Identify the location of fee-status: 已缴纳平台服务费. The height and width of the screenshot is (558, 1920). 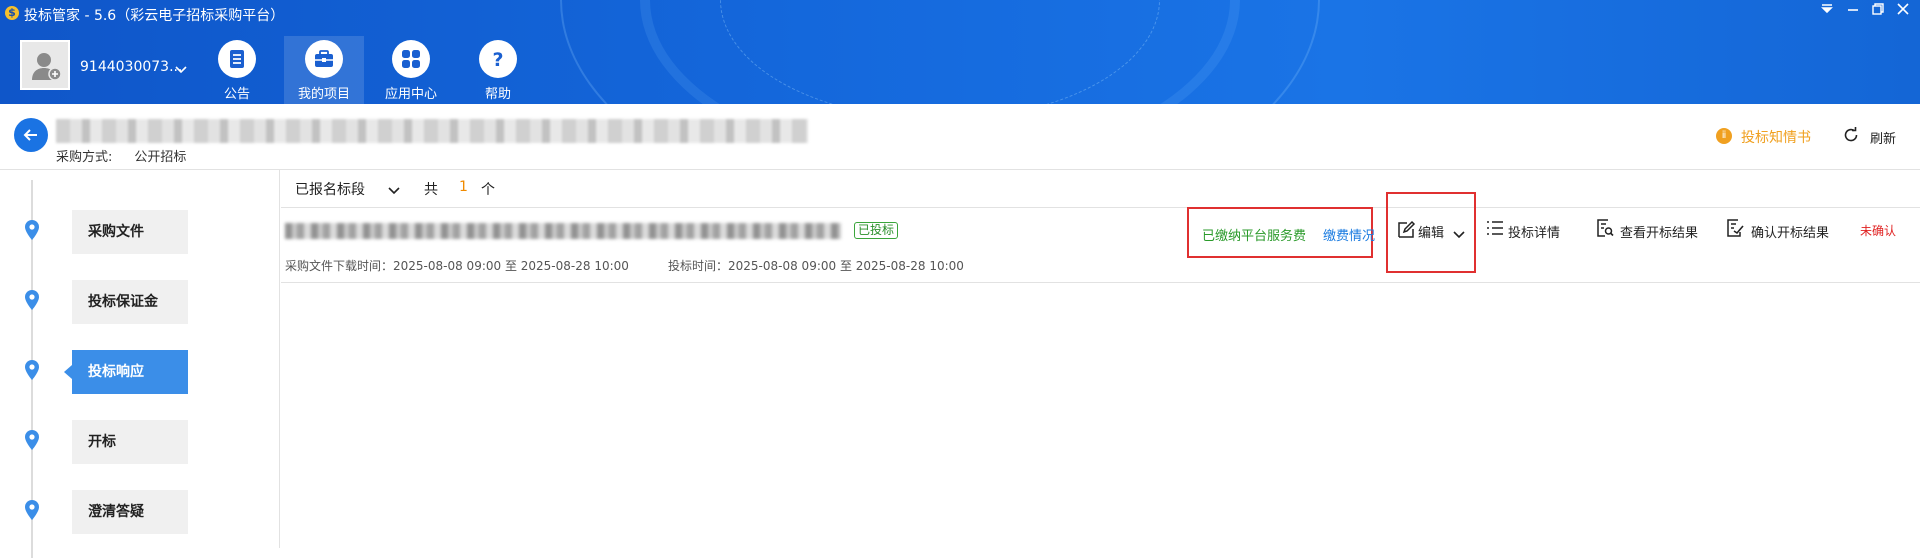
(1254, 236).